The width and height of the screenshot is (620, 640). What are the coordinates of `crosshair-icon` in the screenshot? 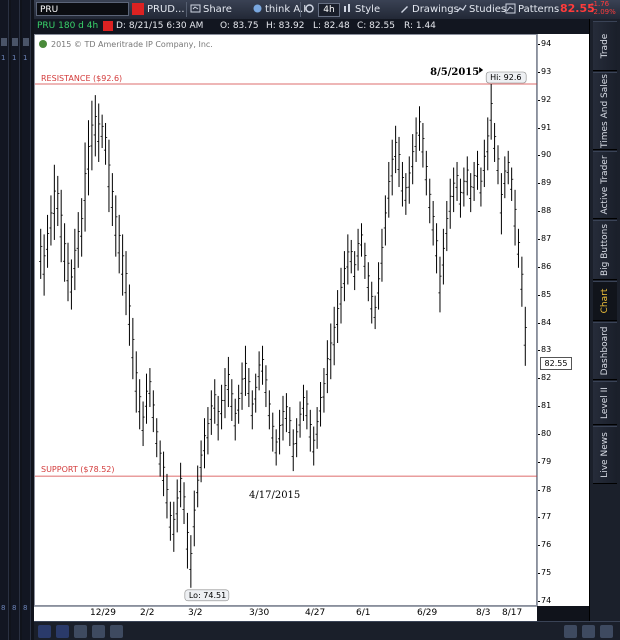 It's located at (98, 631).